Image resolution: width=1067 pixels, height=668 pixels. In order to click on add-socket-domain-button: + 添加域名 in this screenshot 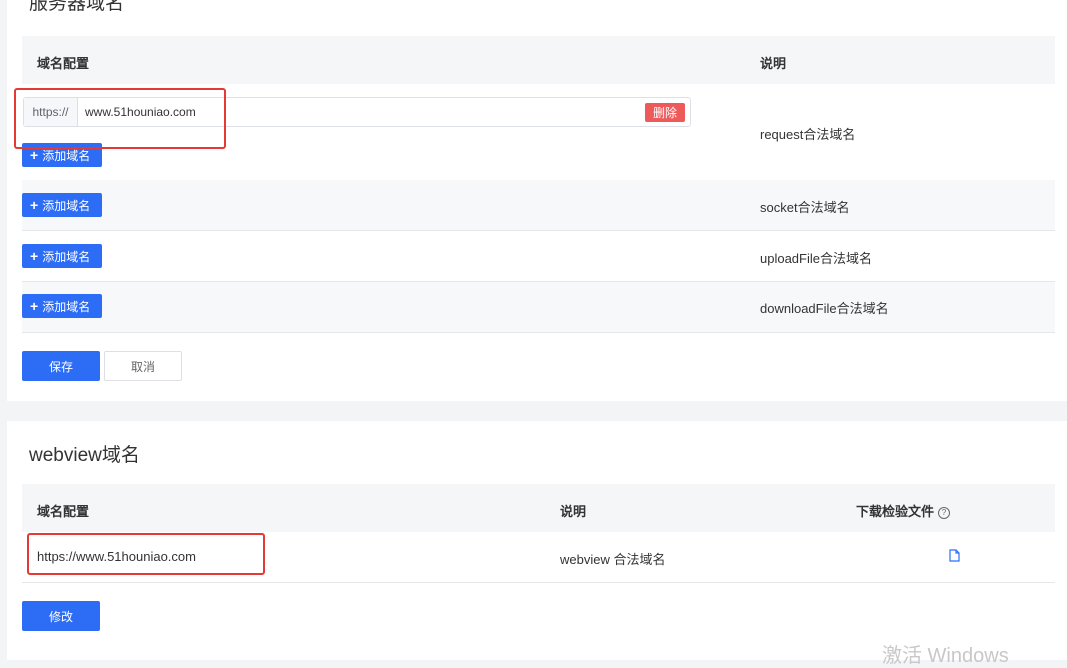, I will do `click(62, 205)`.